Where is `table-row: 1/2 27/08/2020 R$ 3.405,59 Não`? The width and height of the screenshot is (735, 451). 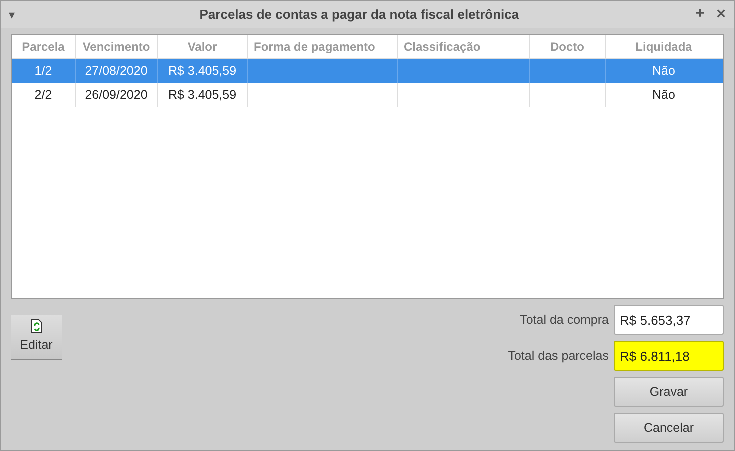
table-row: 1/2 27/08/2020 R$ 3.405,59 Não is located at coordinates (367, 71).